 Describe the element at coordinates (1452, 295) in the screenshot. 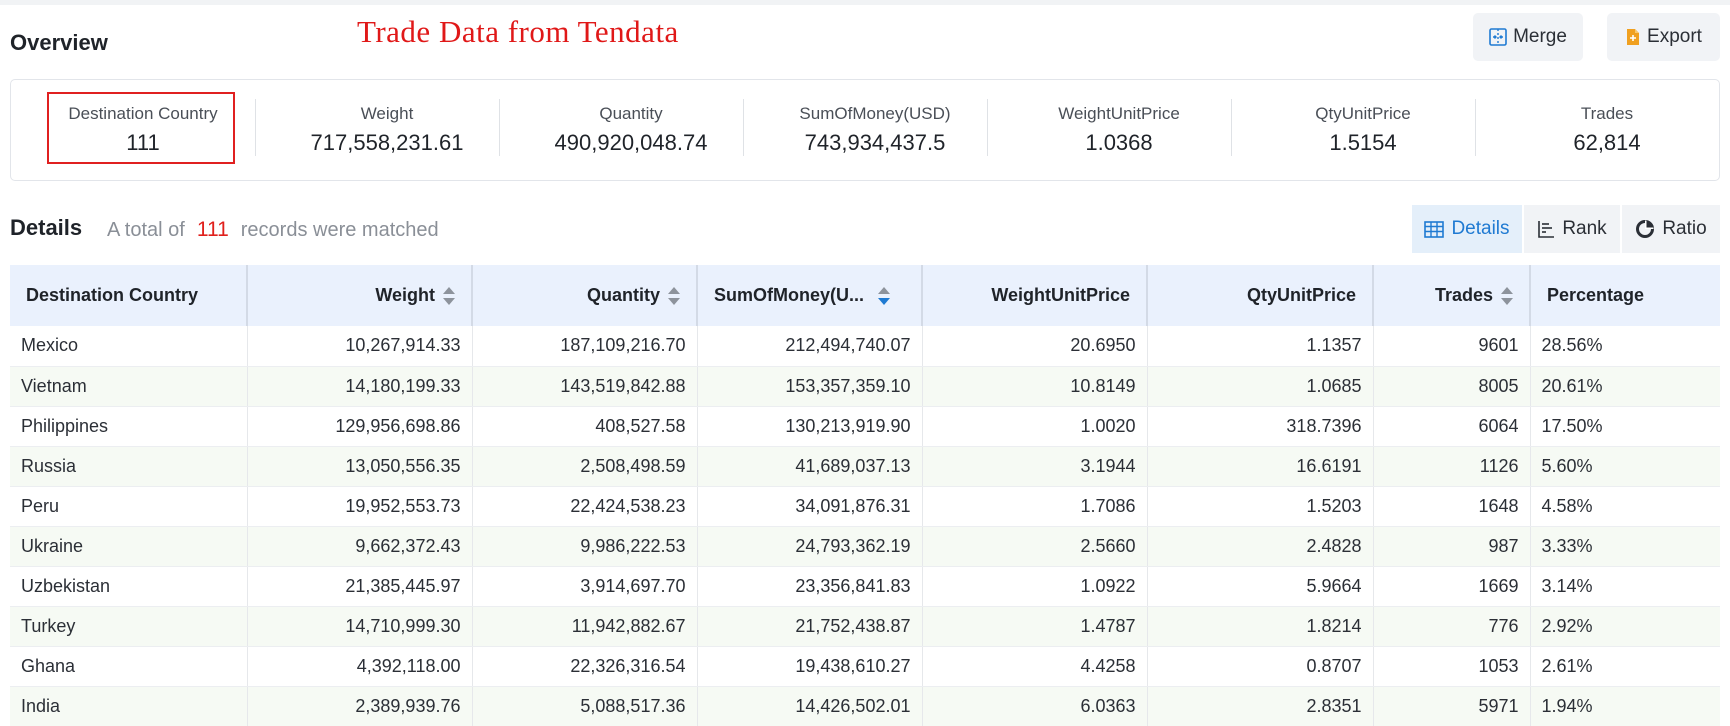

I see `column-header-trades: Trades` at that location.